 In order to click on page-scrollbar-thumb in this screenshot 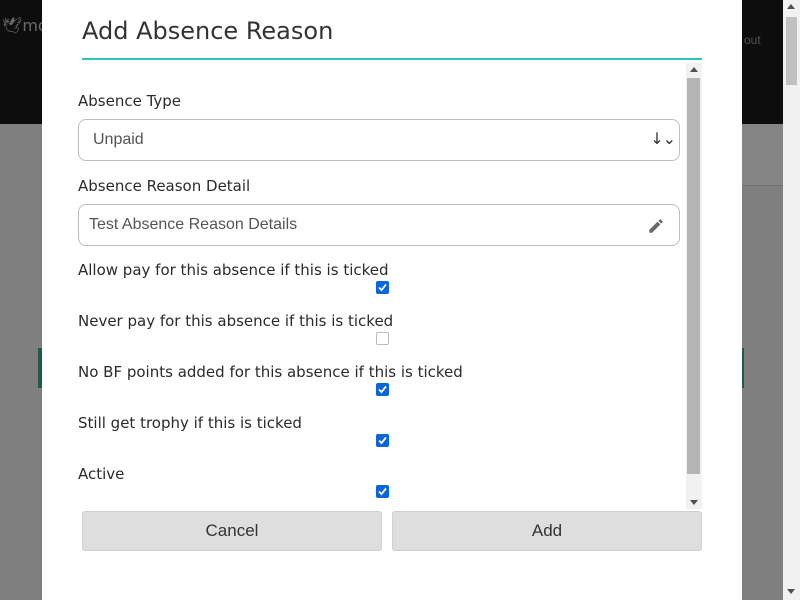, I will do `click(791, 51)`.